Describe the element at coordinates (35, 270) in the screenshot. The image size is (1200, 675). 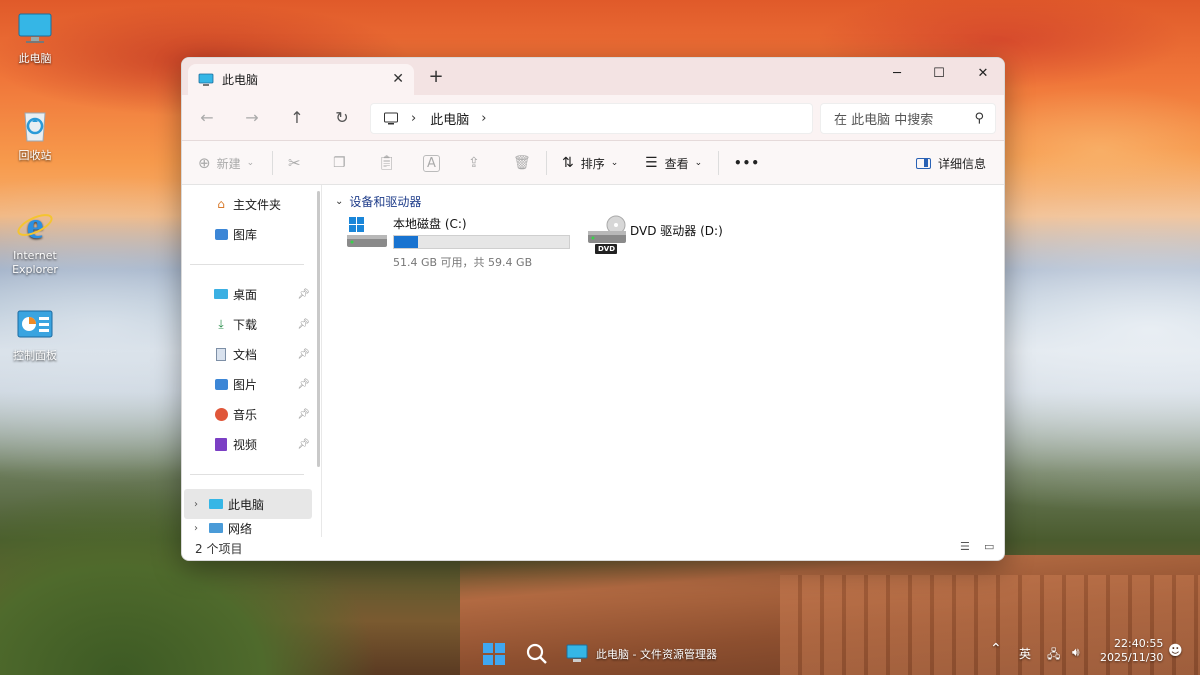
I see `desktop-icon-label-line2: Explorer` at that location.